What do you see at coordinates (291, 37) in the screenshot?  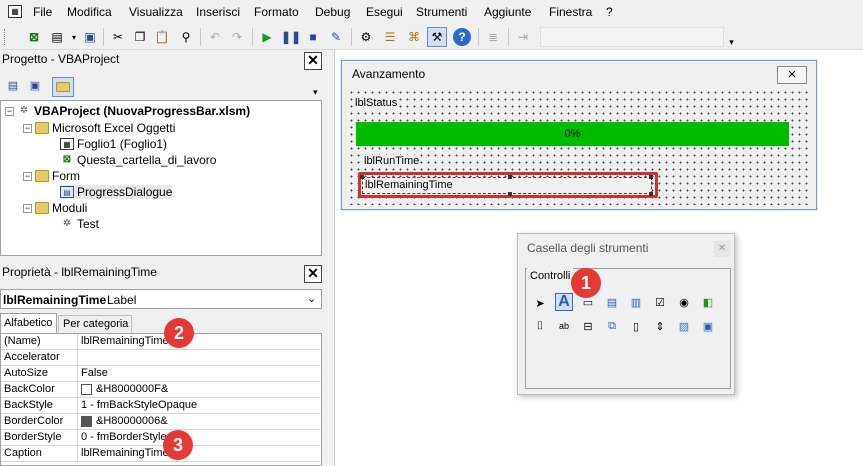 I see `pause-icon: ❚❚` at bounding box center [291, 37].